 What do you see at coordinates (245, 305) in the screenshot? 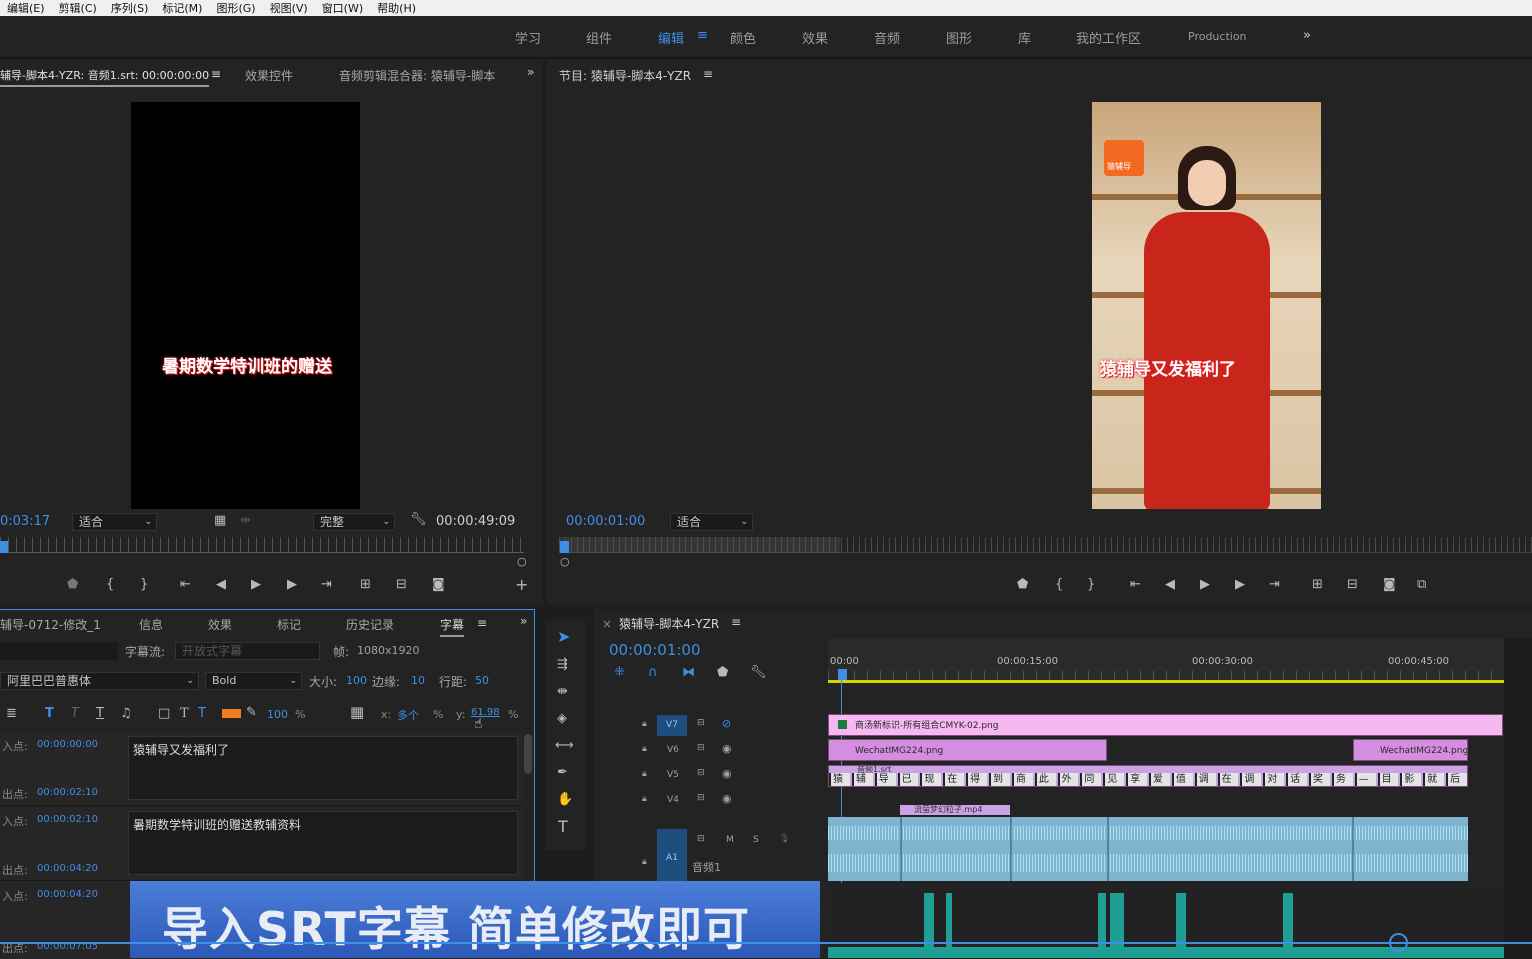
I see `source-video-frame: 暑期数学特训班的赠送` at bounding box center [245, 305].